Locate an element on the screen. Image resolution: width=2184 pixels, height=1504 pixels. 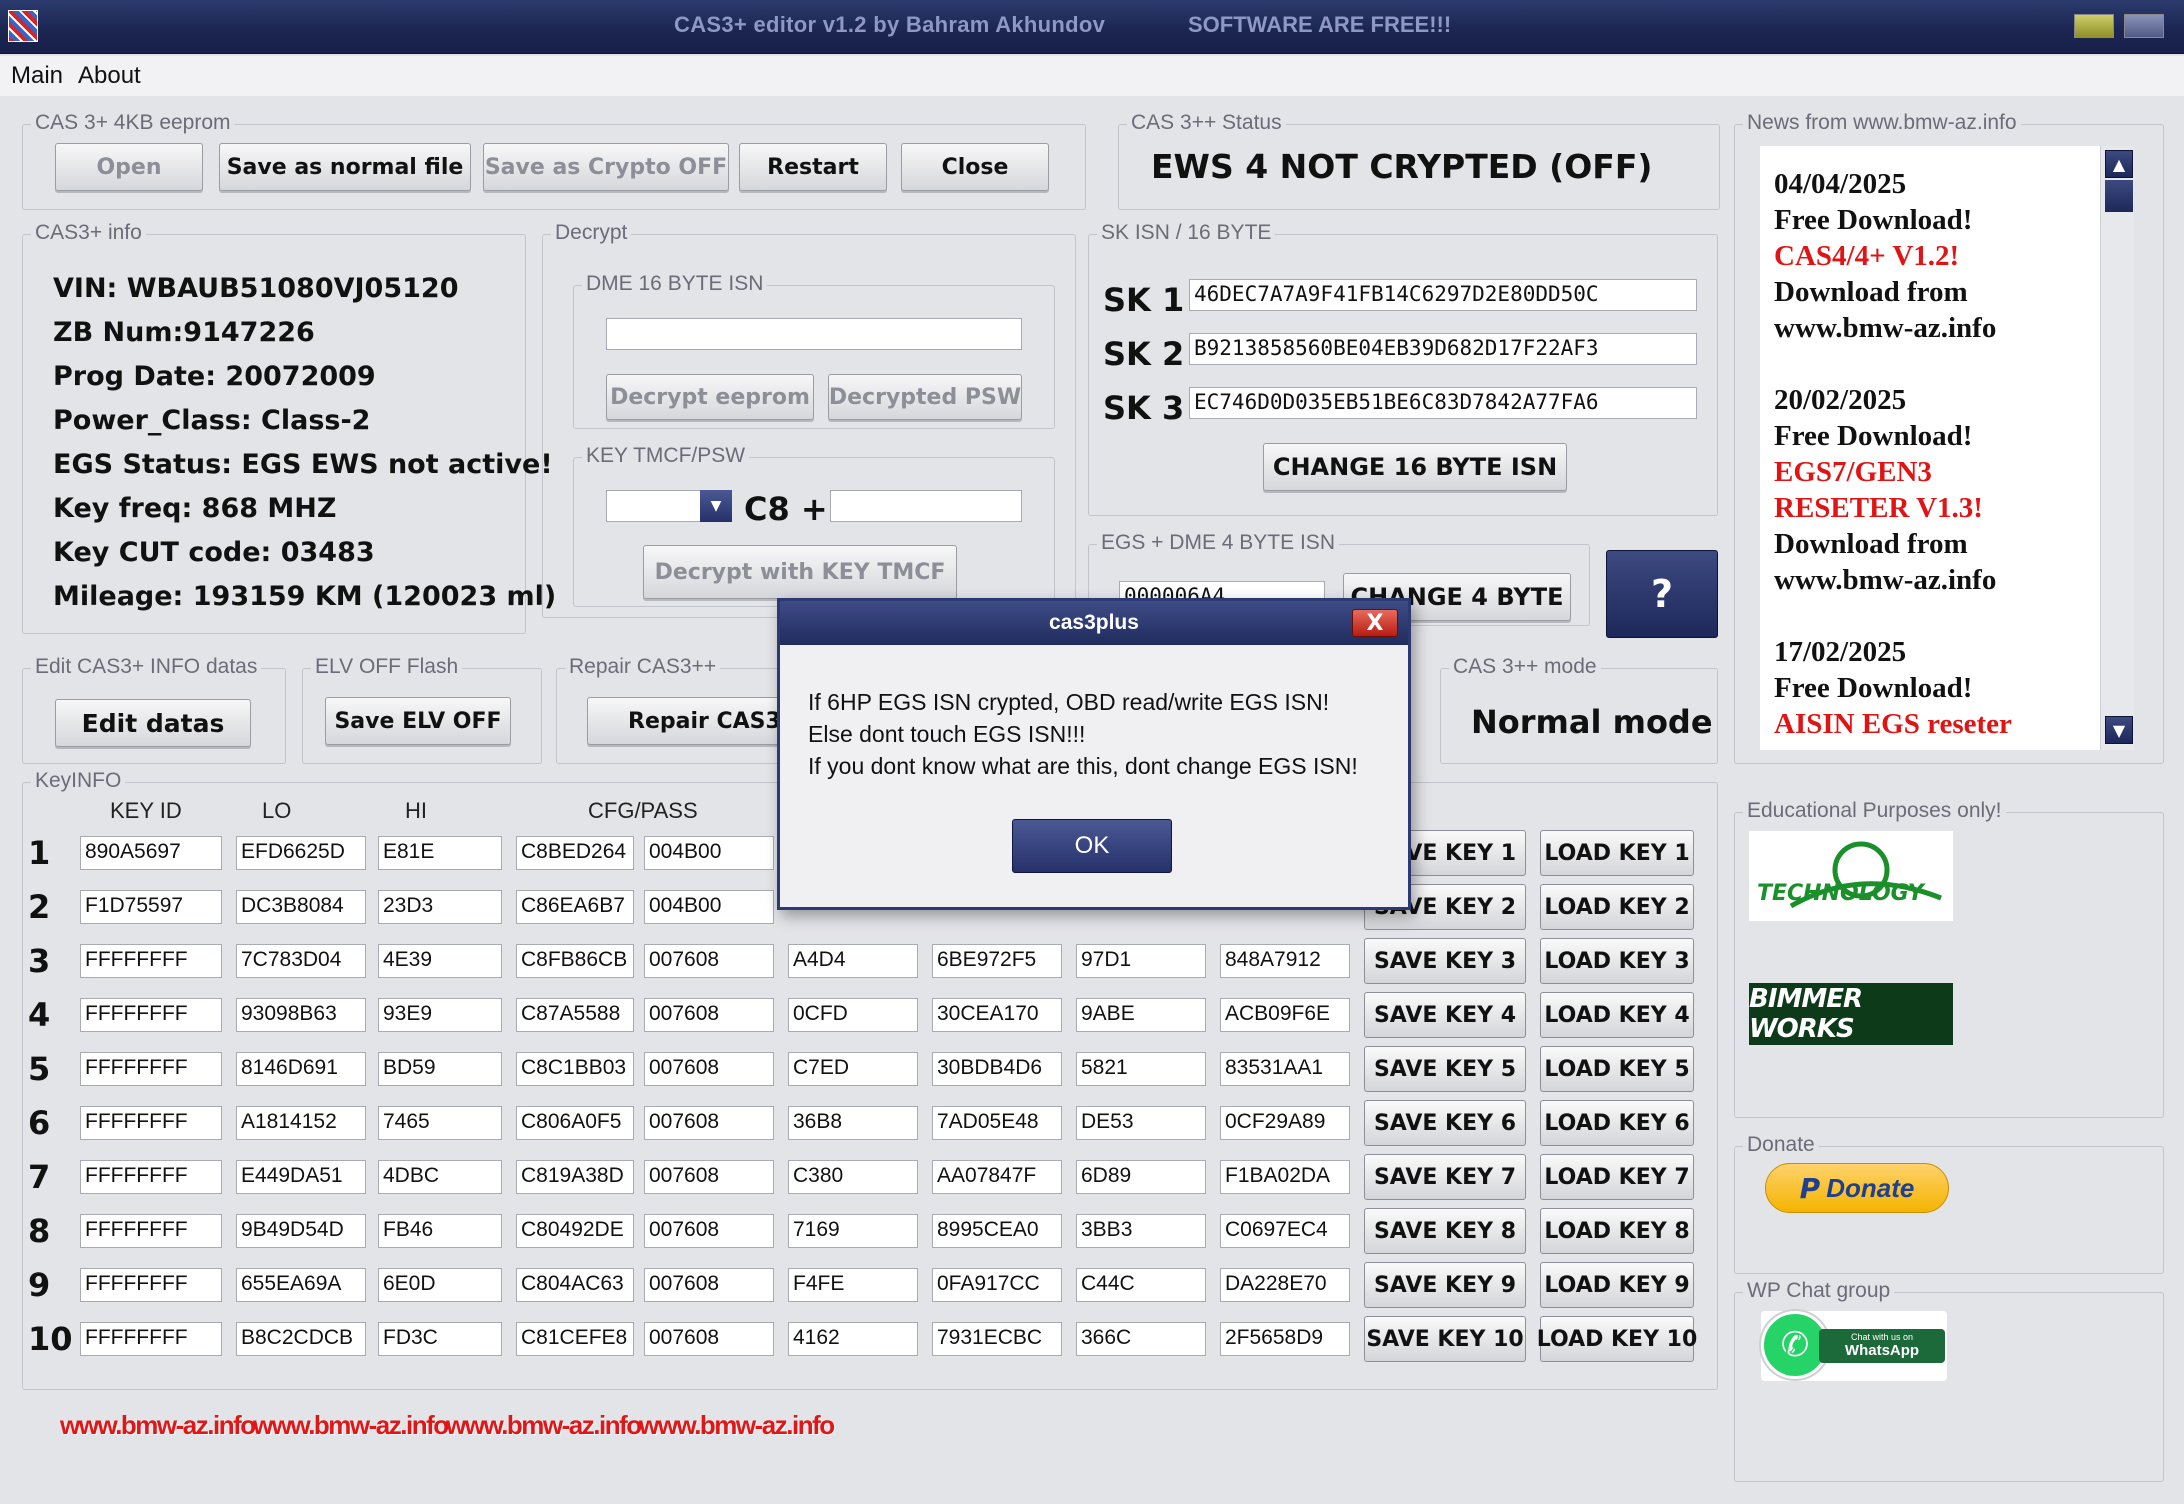
menu-main: Main is located at coordinates (37, 76).